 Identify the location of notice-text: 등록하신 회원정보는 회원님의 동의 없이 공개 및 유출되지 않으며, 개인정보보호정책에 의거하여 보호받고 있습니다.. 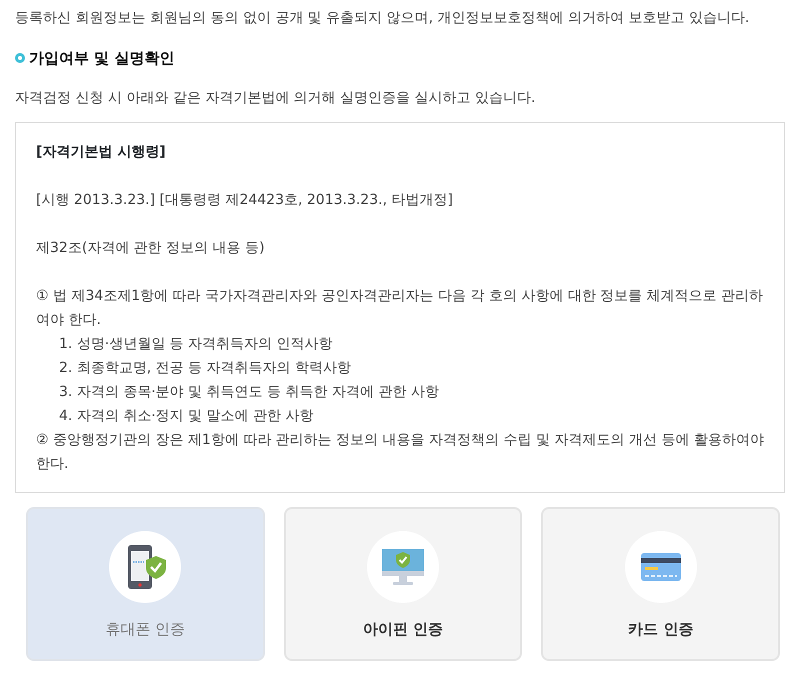
(382, 18).